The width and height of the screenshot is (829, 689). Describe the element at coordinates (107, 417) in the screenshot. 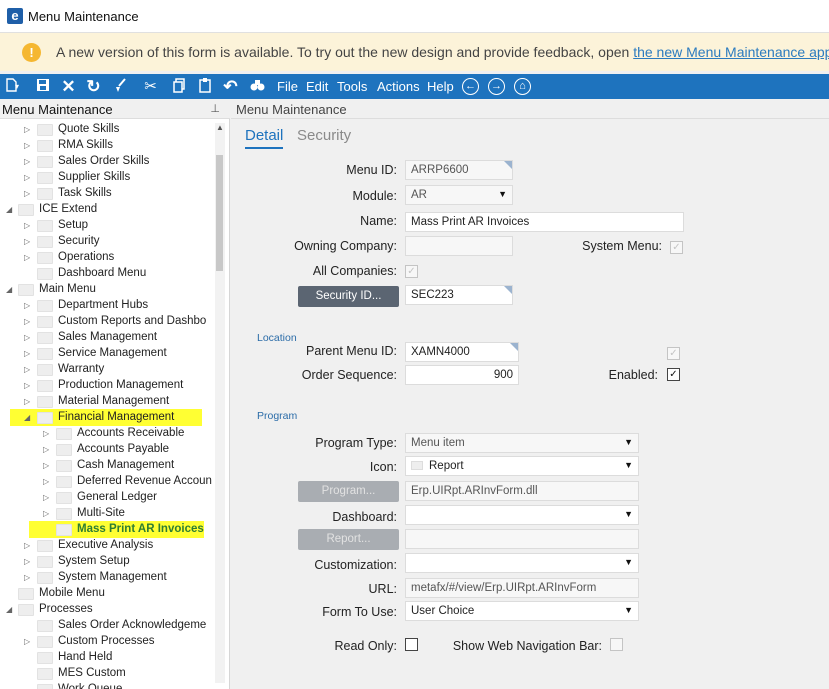

I see `tree-item: ◢ Financial Management` at that location.